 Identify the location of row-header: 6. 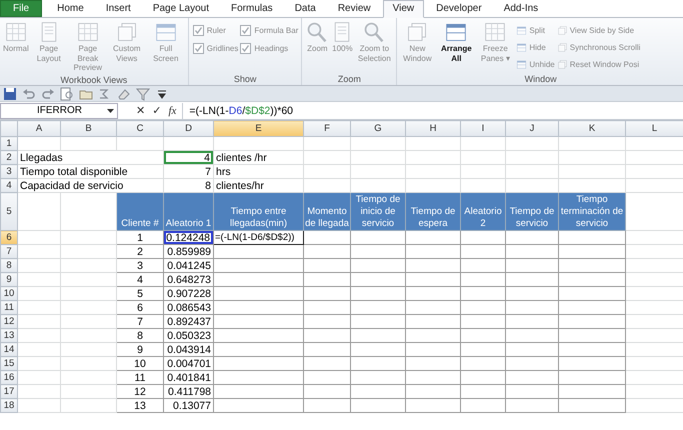
(9, 237).